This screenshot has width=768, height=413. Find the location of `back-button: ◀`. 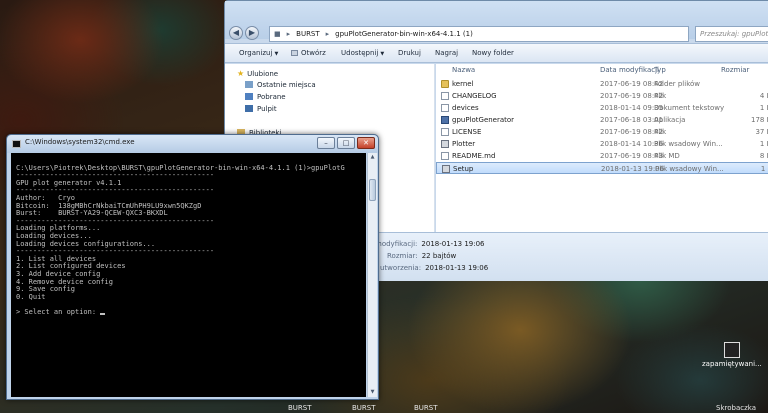

back-button: ◀ is located at coordinates (236, 33).